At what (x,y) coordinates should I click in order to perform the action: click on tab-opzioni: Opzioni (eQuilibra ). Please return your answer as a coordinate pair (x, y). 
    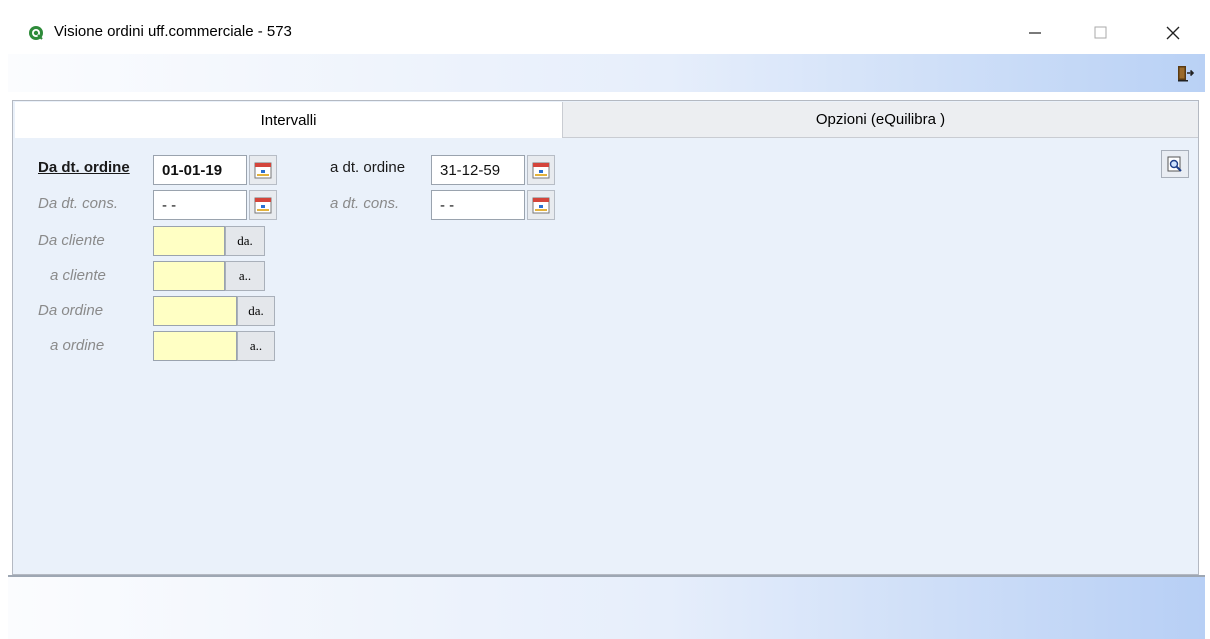
    Looking at the image, I should click on (880, 120).